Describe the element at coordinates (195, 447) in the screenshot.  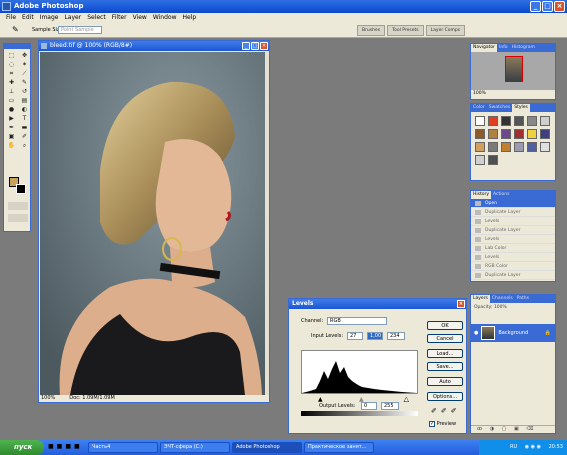
I see `taskbar-button: ЭЧТ-сфера (С:)` at that location.